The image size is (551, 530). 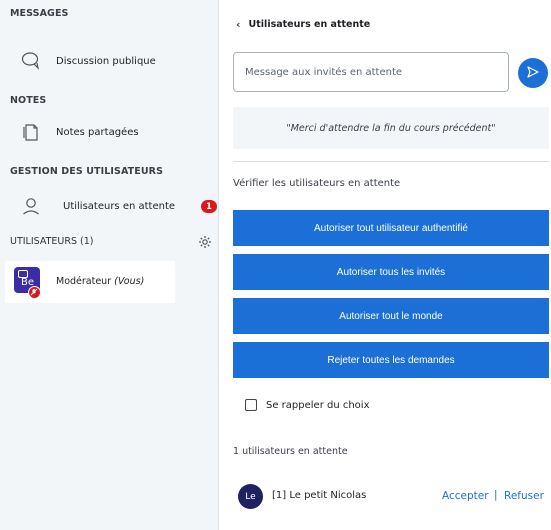 What do you see at coordinates (250, 496) in the screenshot?
I see `avatar: Le` at bounding box center [250, 496].